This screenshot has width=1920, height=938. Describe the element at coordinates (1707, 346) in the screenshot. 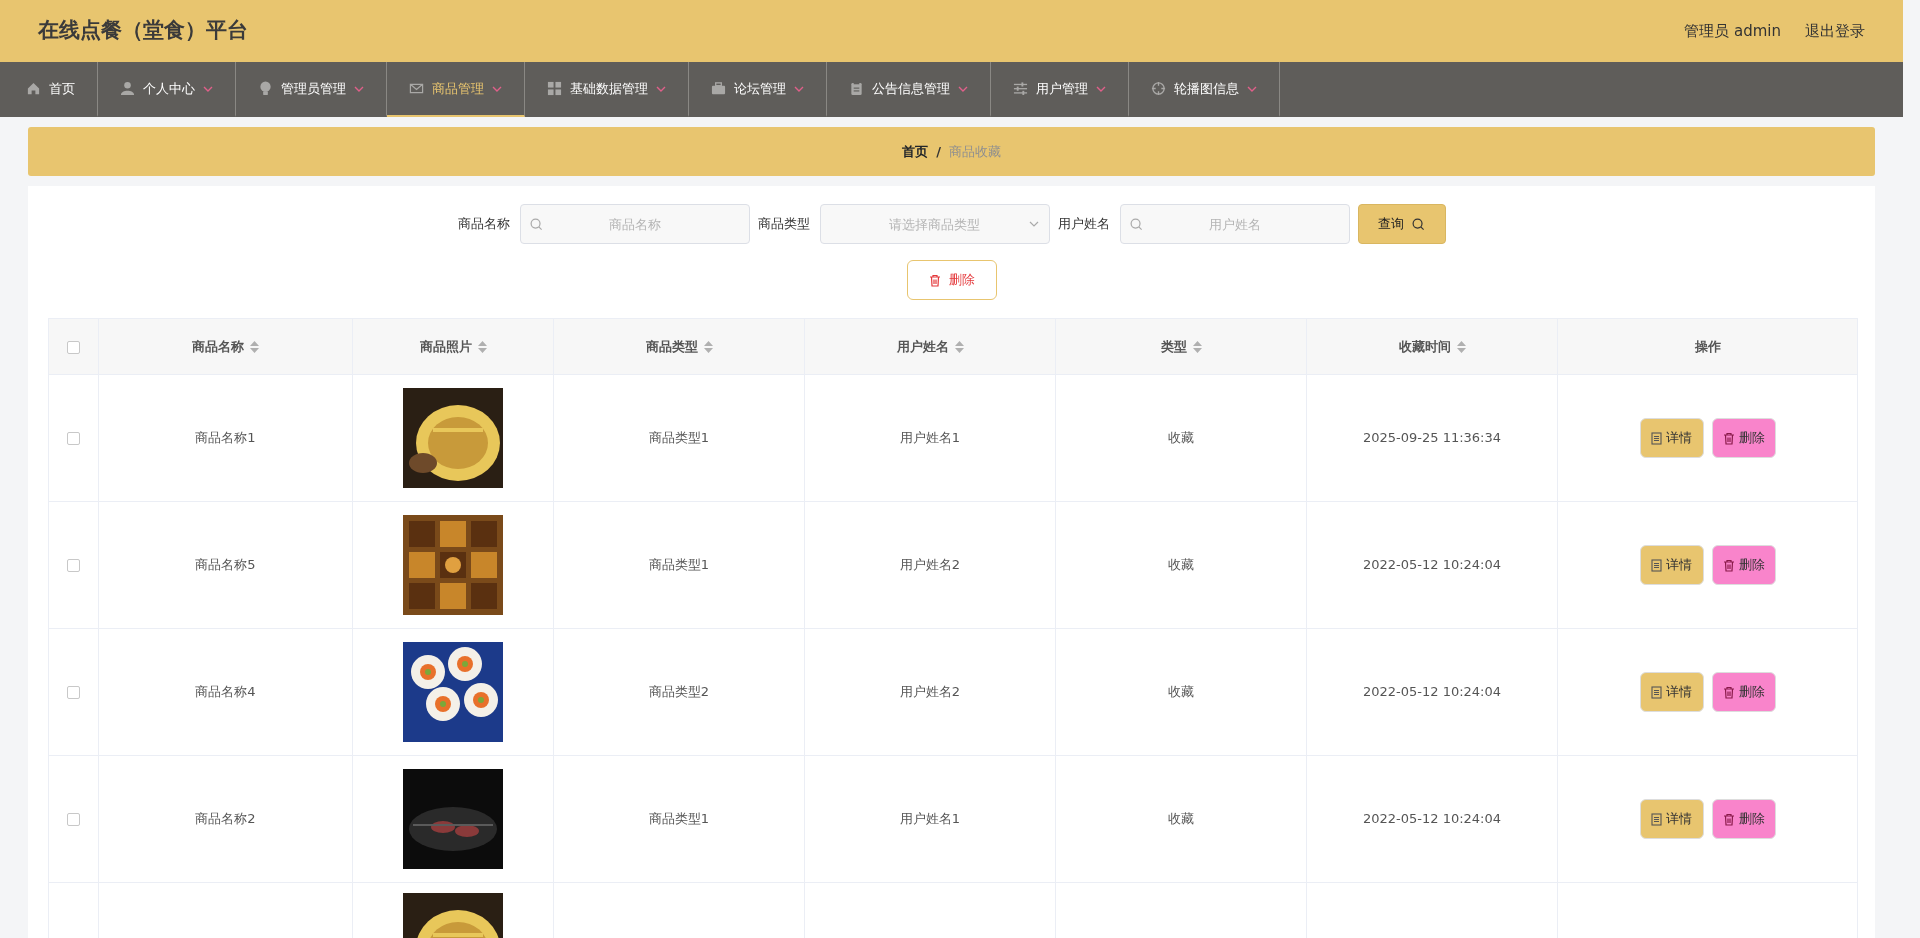

I see `column-header: 操作` at that location.